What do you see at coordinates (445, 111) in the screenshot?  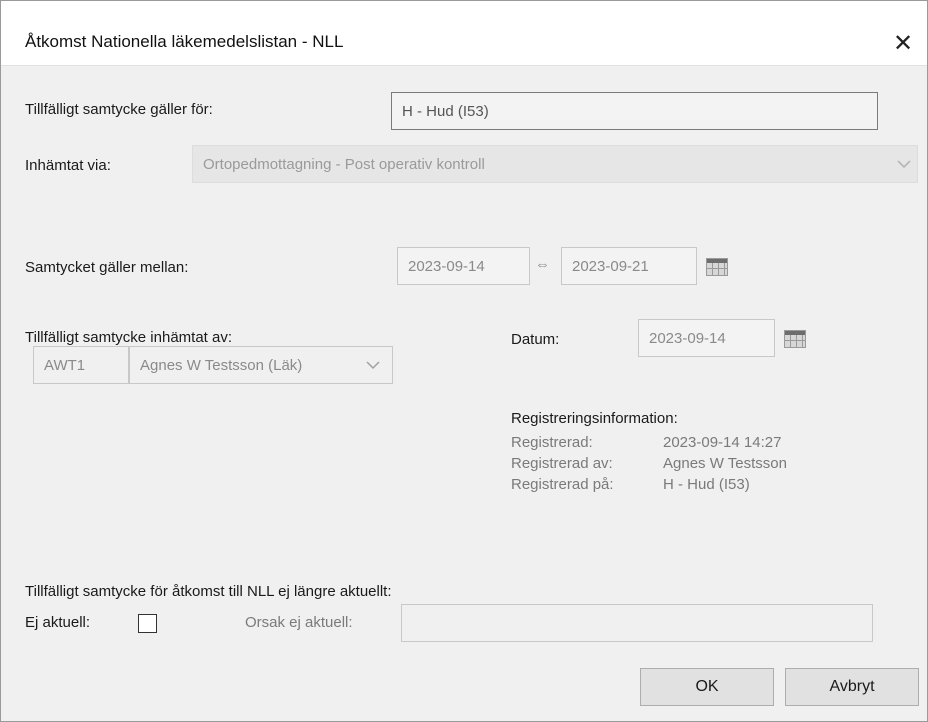 I see `consent-for-value: H - Hud (I53)` at bounding box center [445, 111].